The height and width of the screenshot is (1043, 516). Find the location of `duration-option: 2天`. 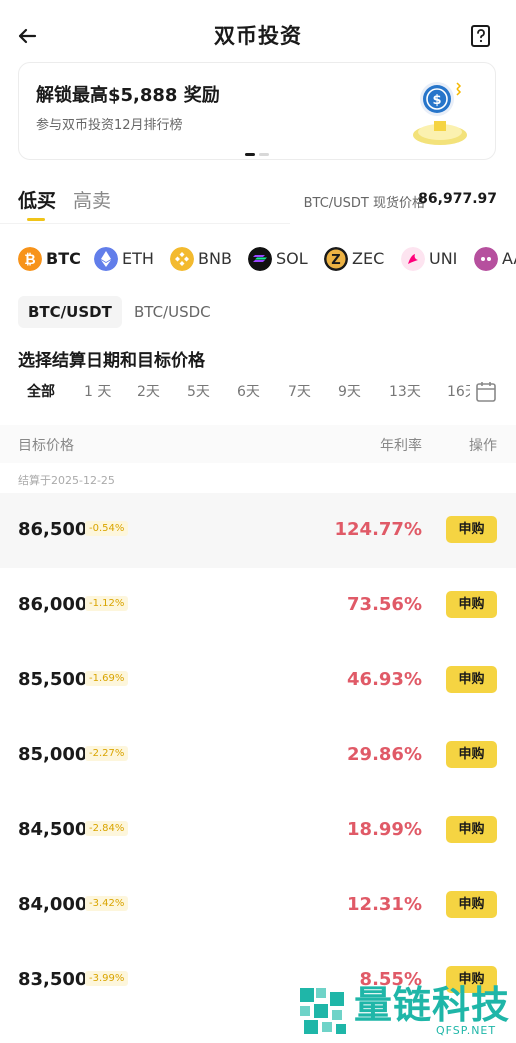

duration-option: 2天 is located at coordinates (148, 392).